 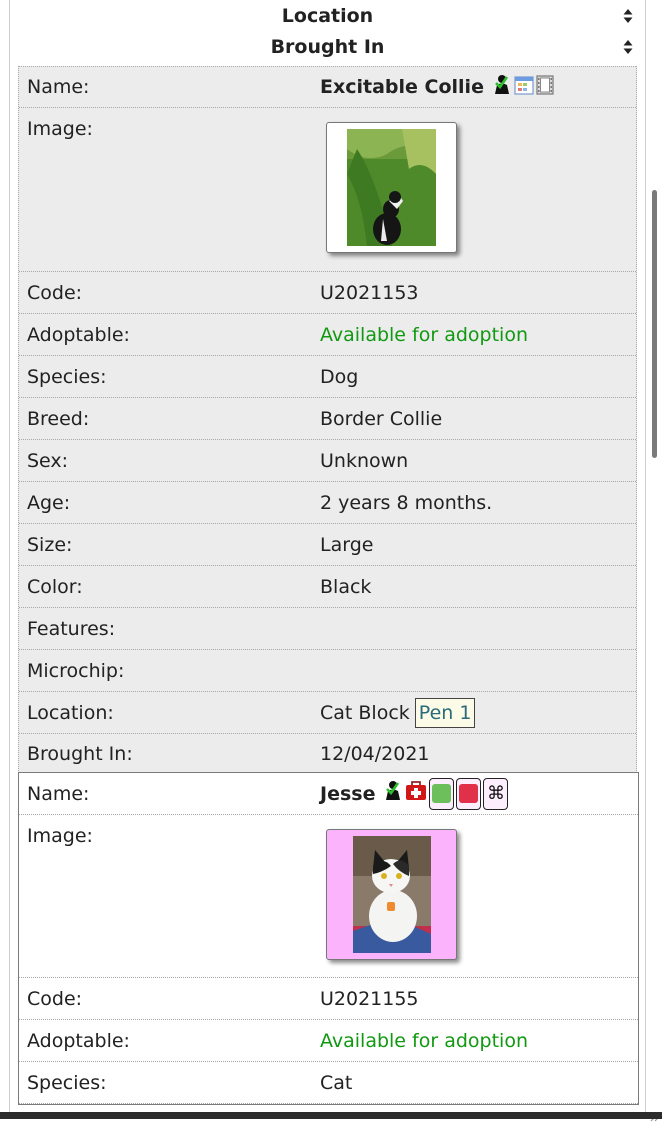 What do you see at coordinates (347, 544) in the screenshot?
I see `field-value: Large` at bounding box center [347, 544].